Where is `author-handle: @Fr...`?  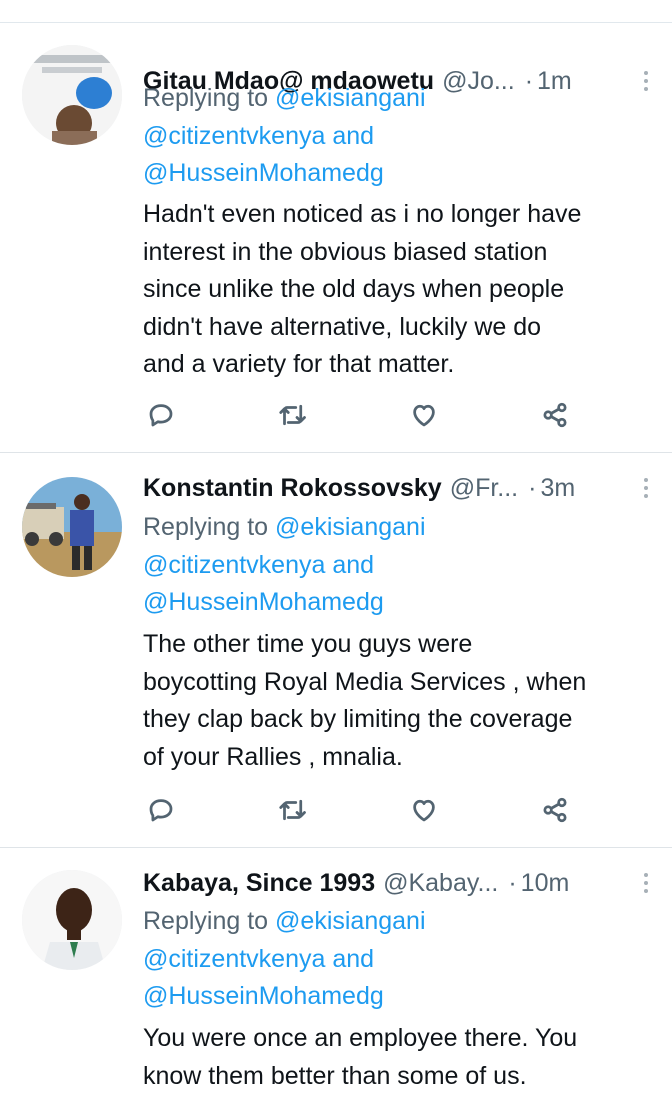
author-handle: @Fr... is located at coordinates (484, 488).